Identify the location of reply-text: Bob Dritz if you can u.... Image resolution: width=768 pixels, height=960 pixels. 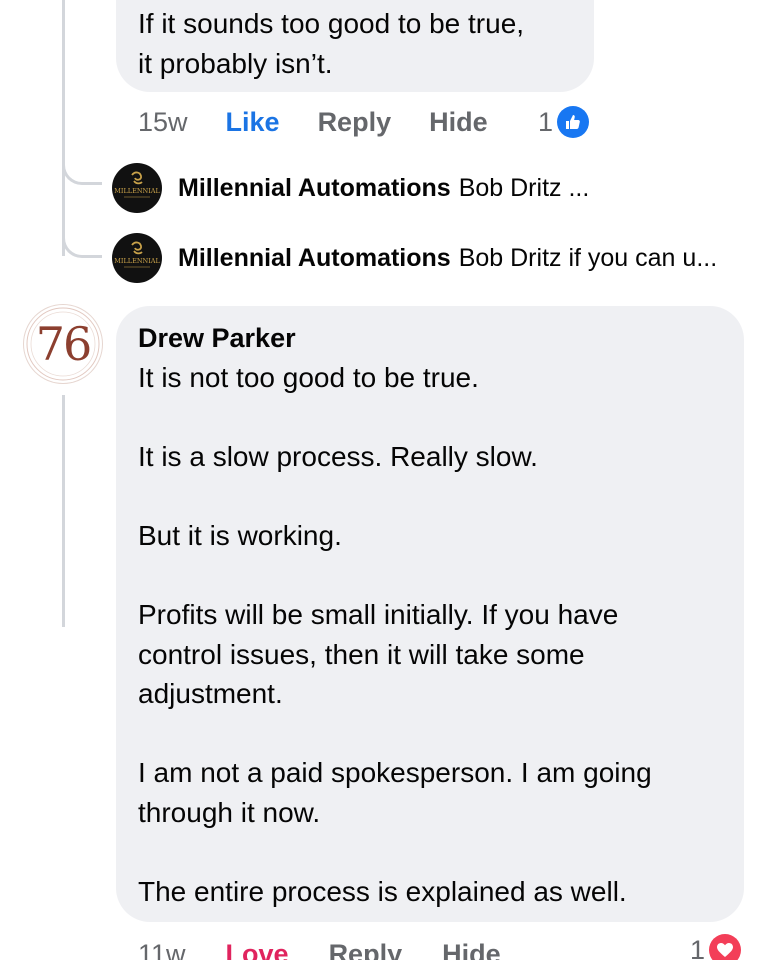
(588, 257).